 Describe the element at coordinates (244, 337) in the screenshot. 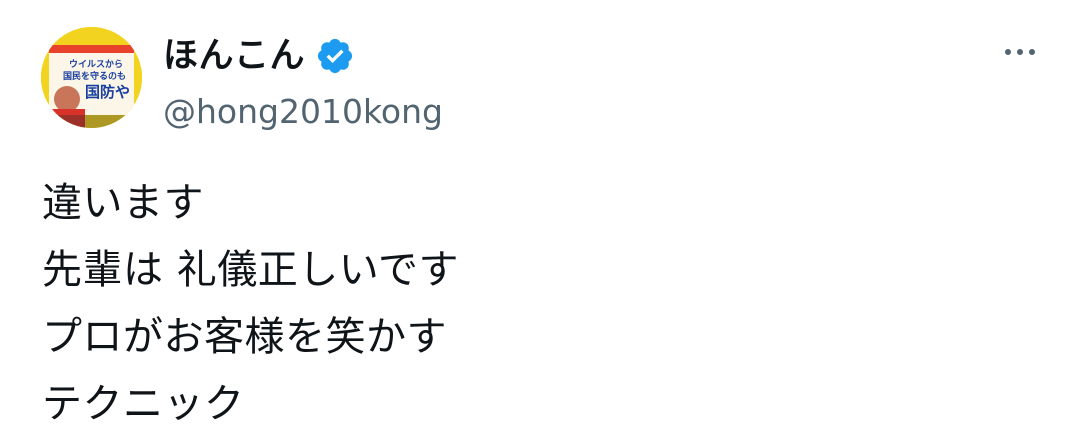

I see `tweet-text-line: プロがお客様を笑かす` at that location.